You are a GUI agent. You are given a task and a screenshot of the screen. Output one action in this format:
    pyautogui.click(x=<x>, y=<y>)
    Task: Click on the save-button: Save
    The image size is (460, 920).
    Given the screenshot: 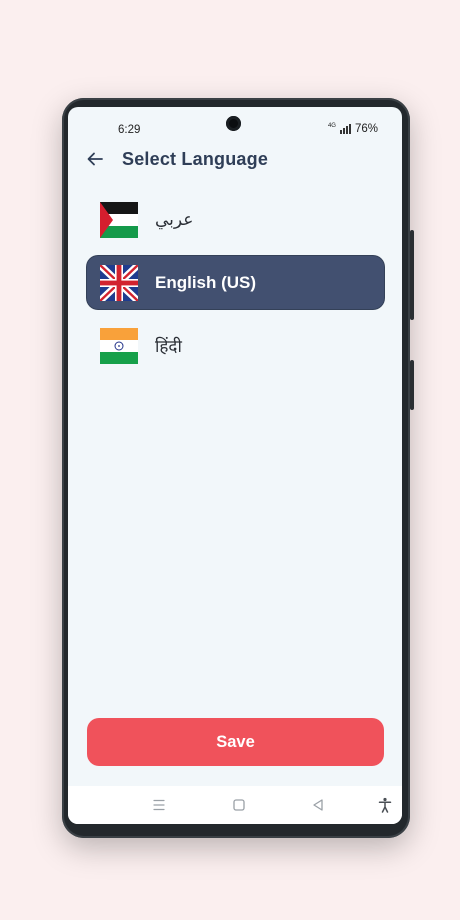 What is the action you would take?
    pyautogui.click(x=235, y=742)
    